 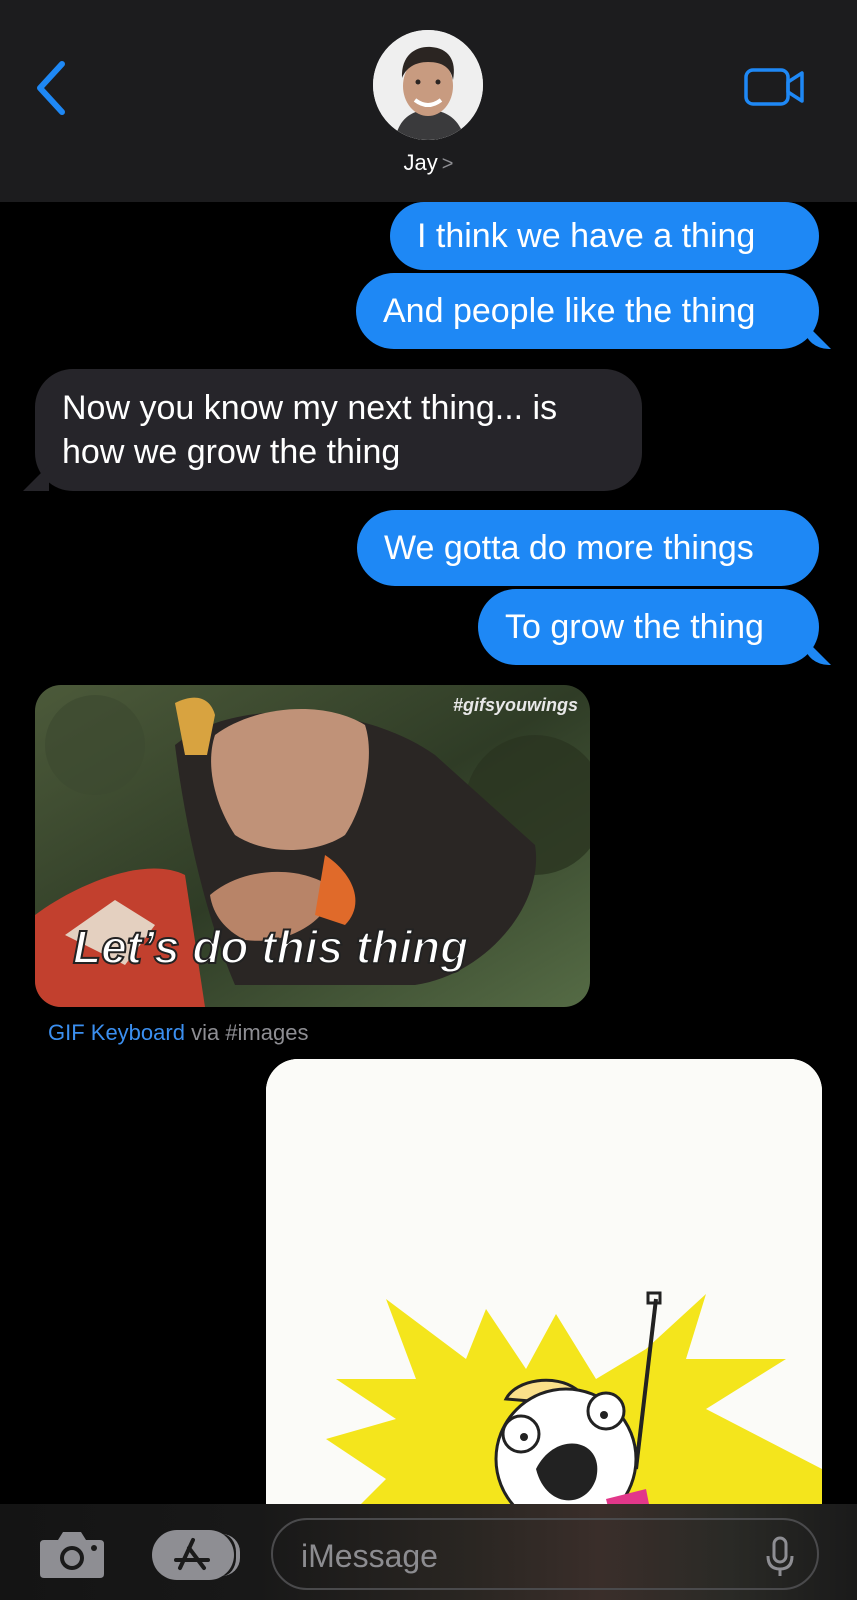 I want to click on camera-button, so click(x=72, y=1554).